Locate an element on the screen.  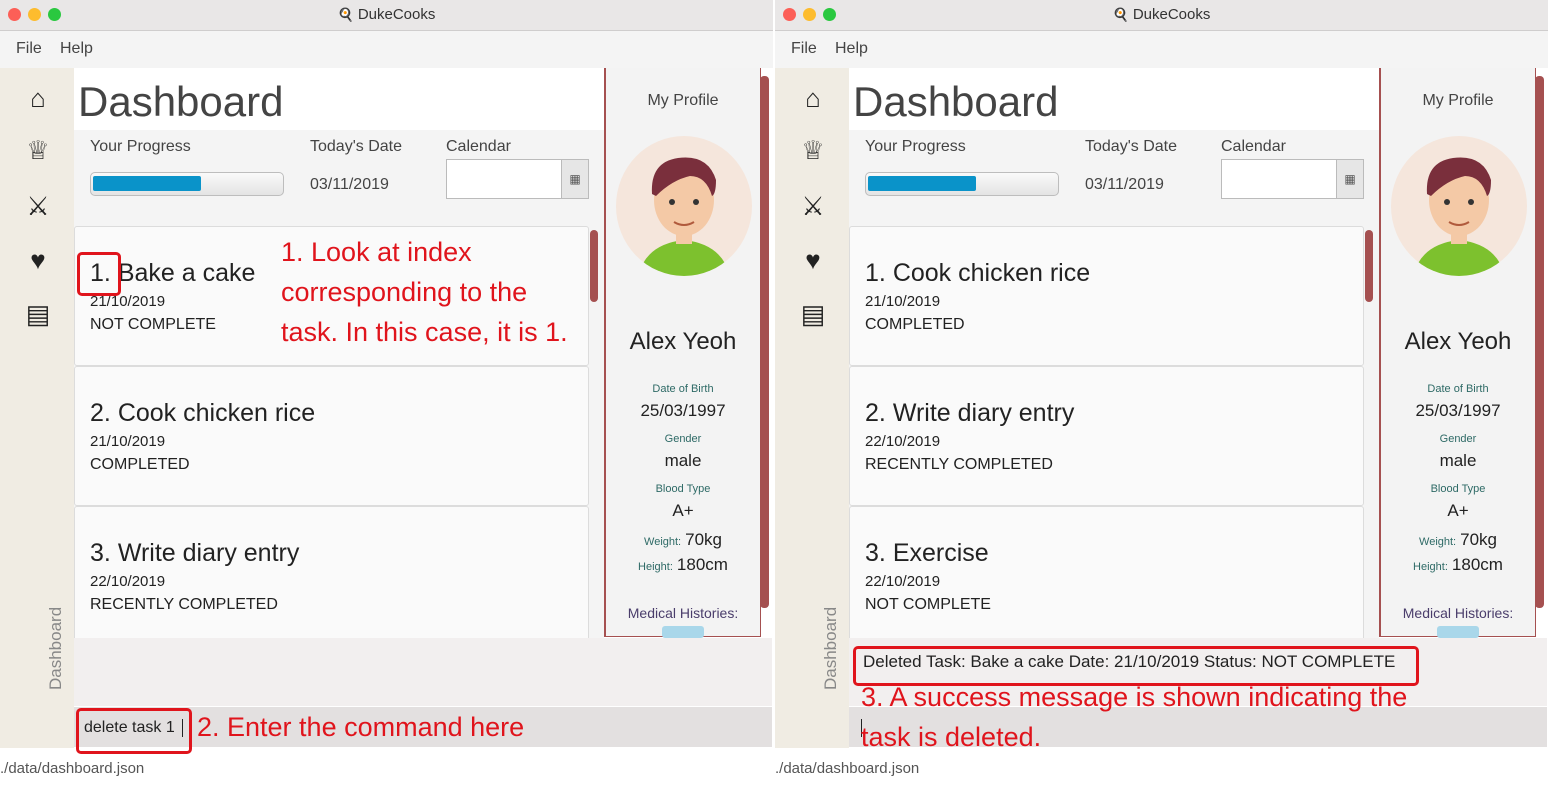
task-name: Cook chicken rice is located at coordinates (991, 273).